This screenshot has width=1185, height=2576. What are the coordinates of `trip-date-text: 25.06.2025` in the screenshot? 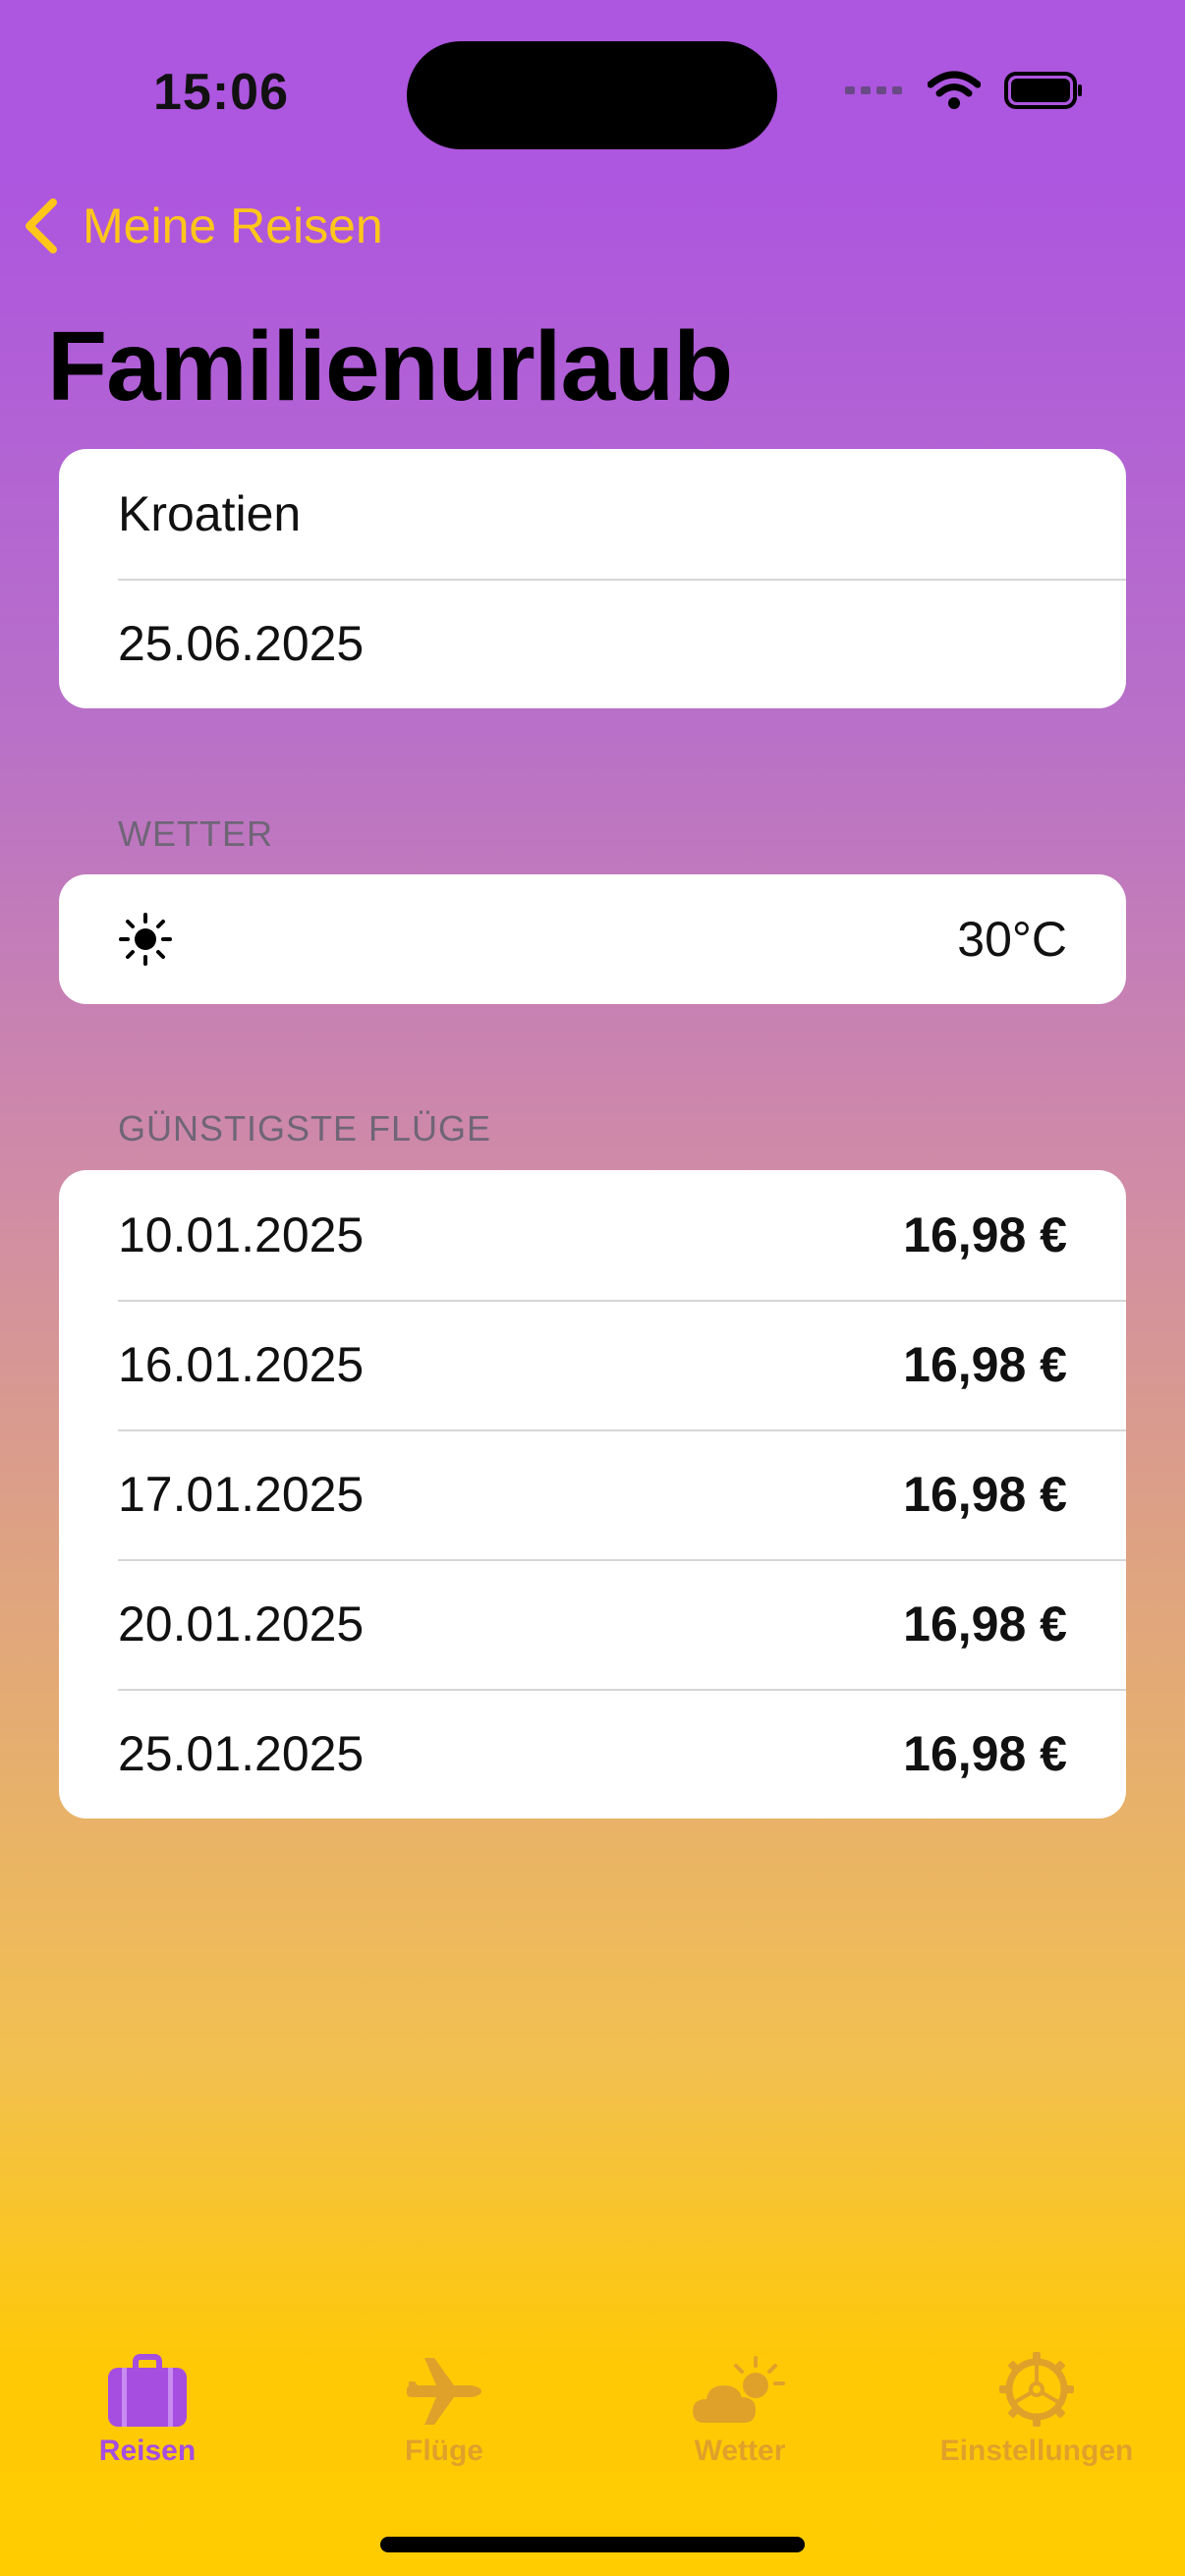 It's located at (242, 643).